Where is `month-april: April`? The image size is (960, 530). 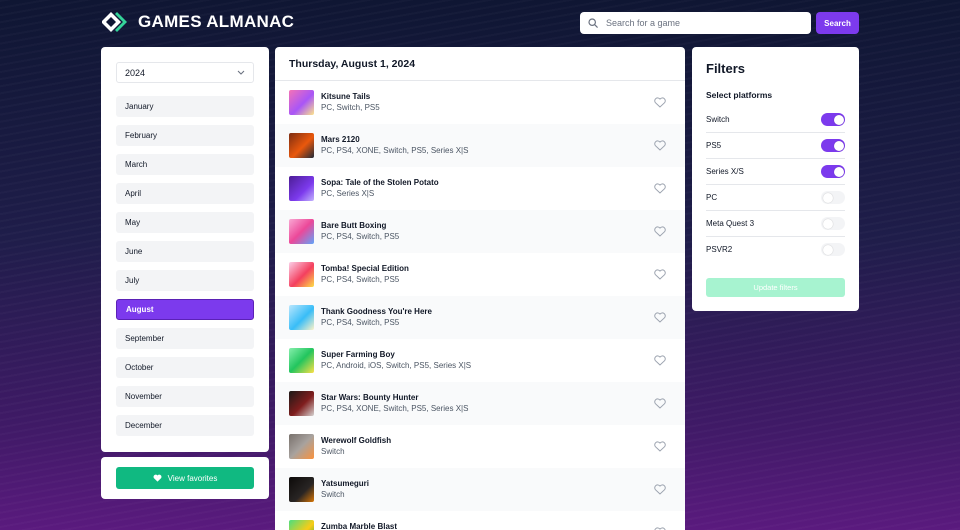
month-april: April is located at coordinates (185, 193).